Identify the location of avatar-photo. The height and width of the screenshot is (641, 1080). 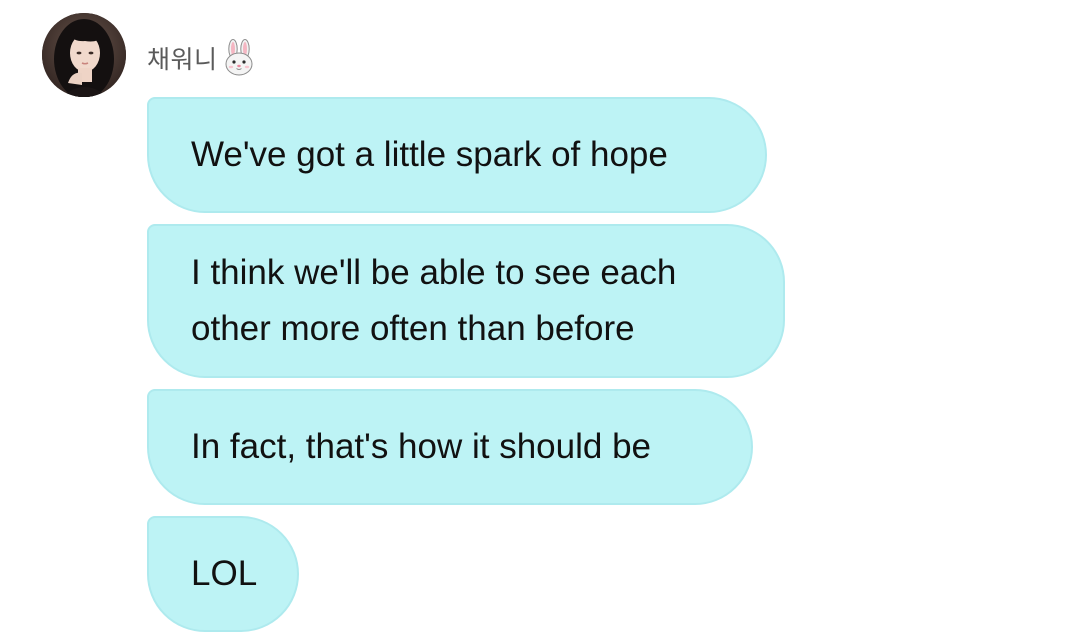
(84, 55).